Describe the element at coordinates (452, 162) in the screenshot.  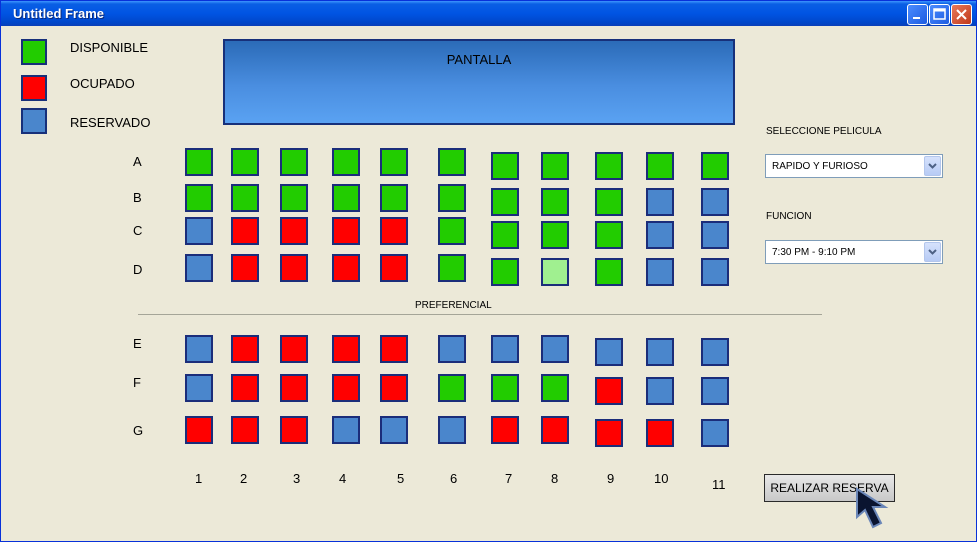
I see `seat-a-6-available` at that location.